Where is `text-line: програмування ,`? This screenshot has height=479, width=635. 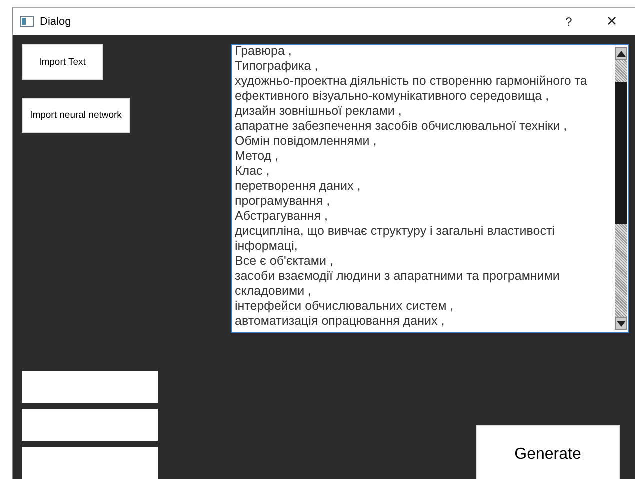 text-line: програмування , is located at coordinates (283, 201).